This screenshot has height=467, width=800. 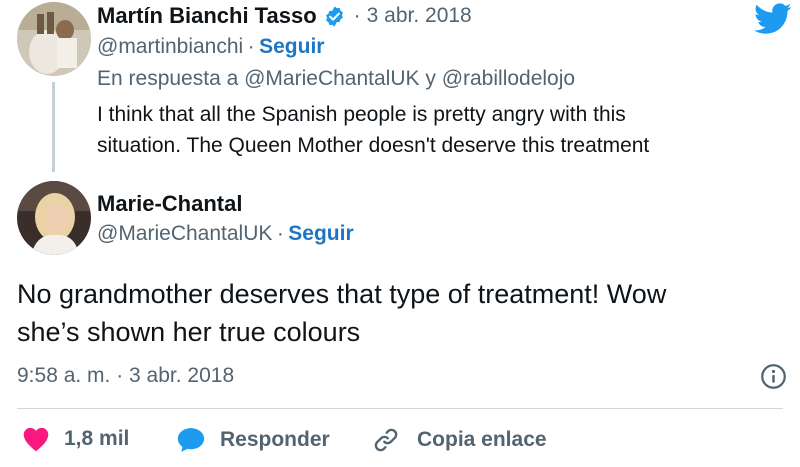 What do you see at coordinates (331, 78) in the screenshot?
I see `mention-link: @MarieChantalUK` at bounding box center [331, 78].